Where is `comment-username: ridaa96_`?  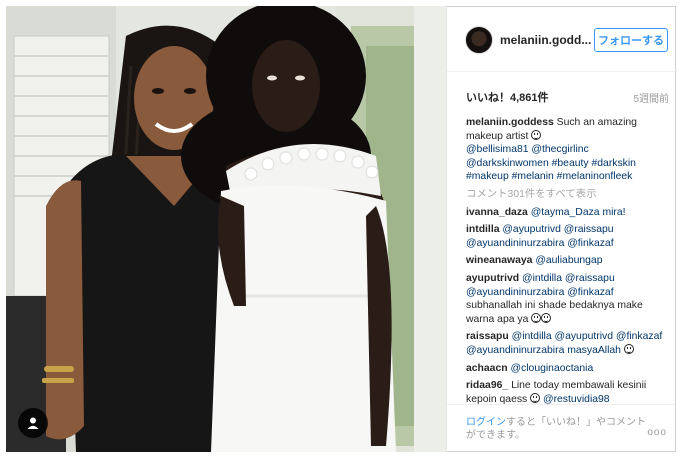 comment-username: ridaa96_ is located at coordinates (487, 385).